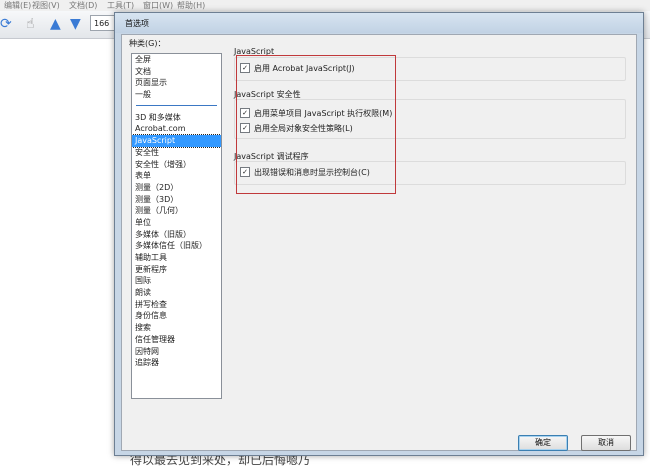  I want to click on category-item: 安全性, so click(176, 153).